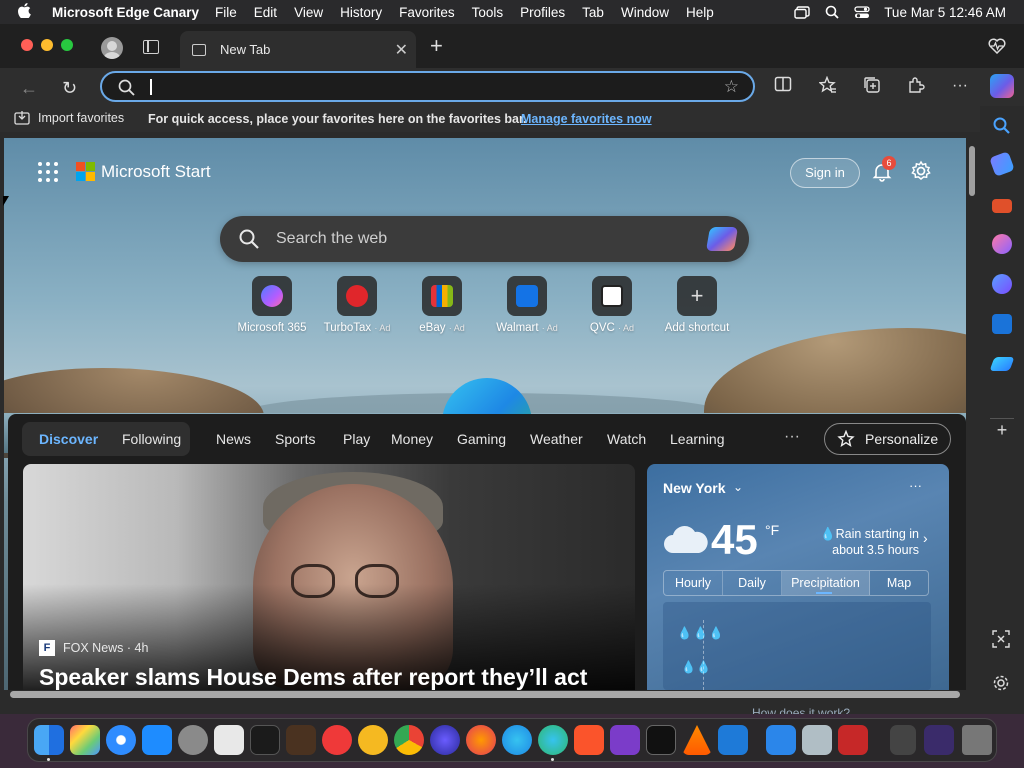 This screenshot has height=768, width=1024. I want to click on hero-source: F FOX News · 4h, so click(93, 648).